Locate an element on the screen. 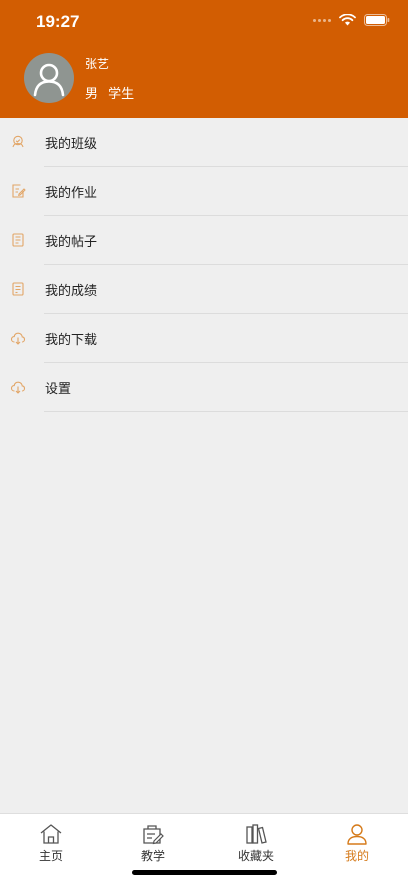  tab-label: 收藏夹 is located at coordinates (255, 856).